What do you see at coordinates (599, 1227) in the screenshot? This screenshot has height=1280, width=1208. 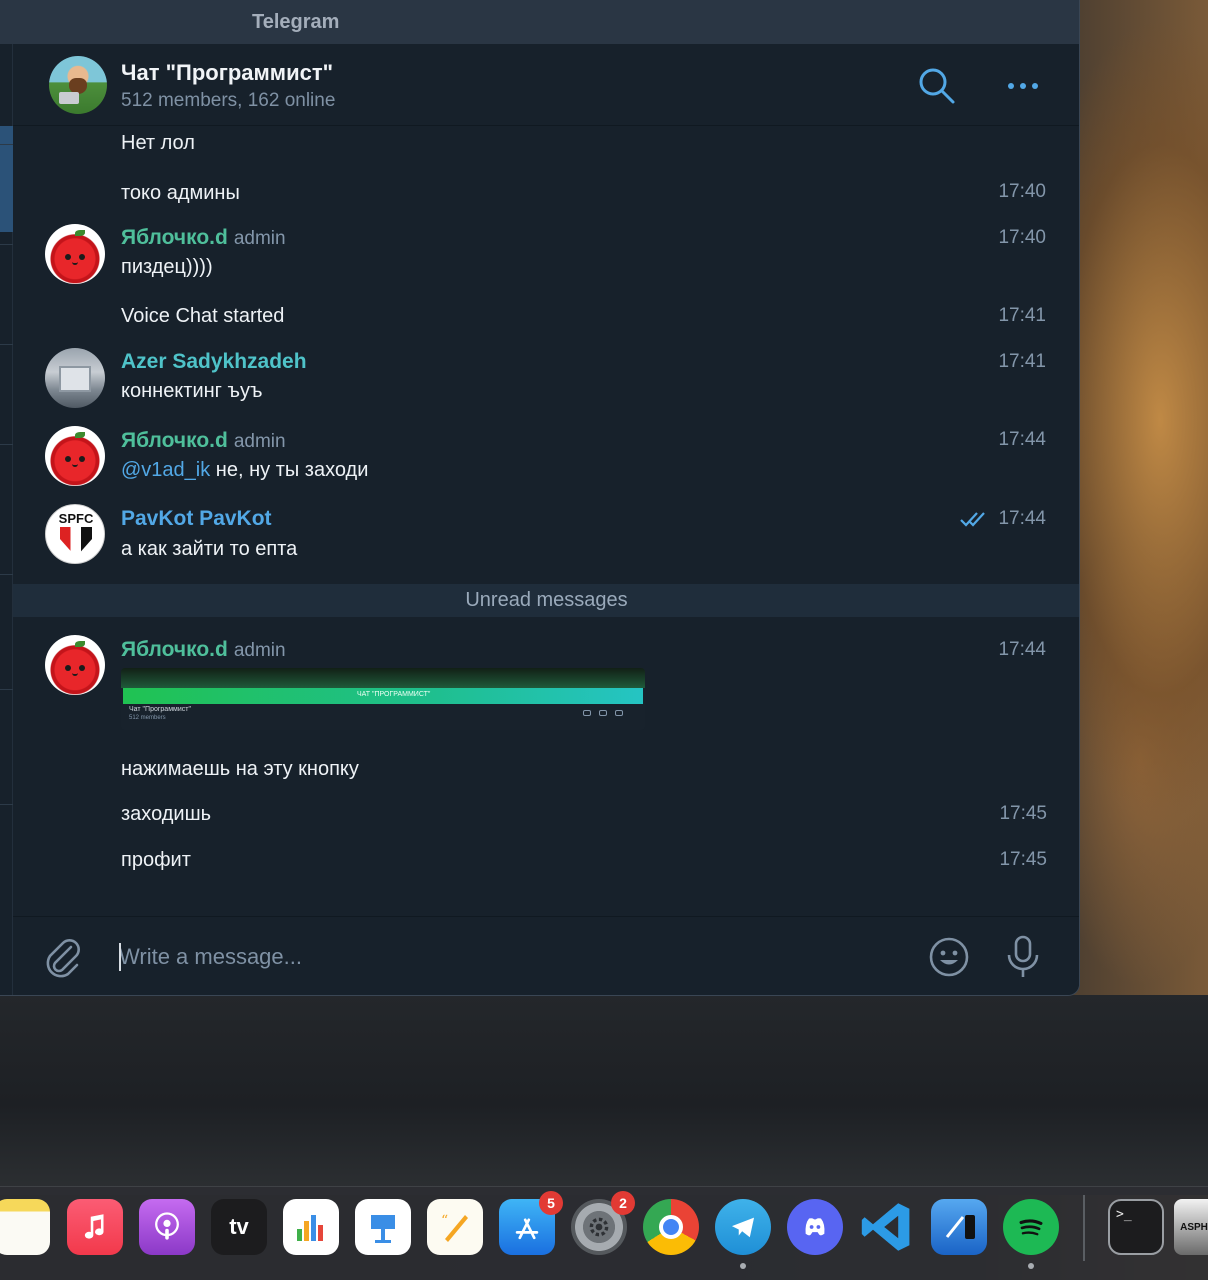 I see `gear-glyph` at bounding box center [599, 1227].